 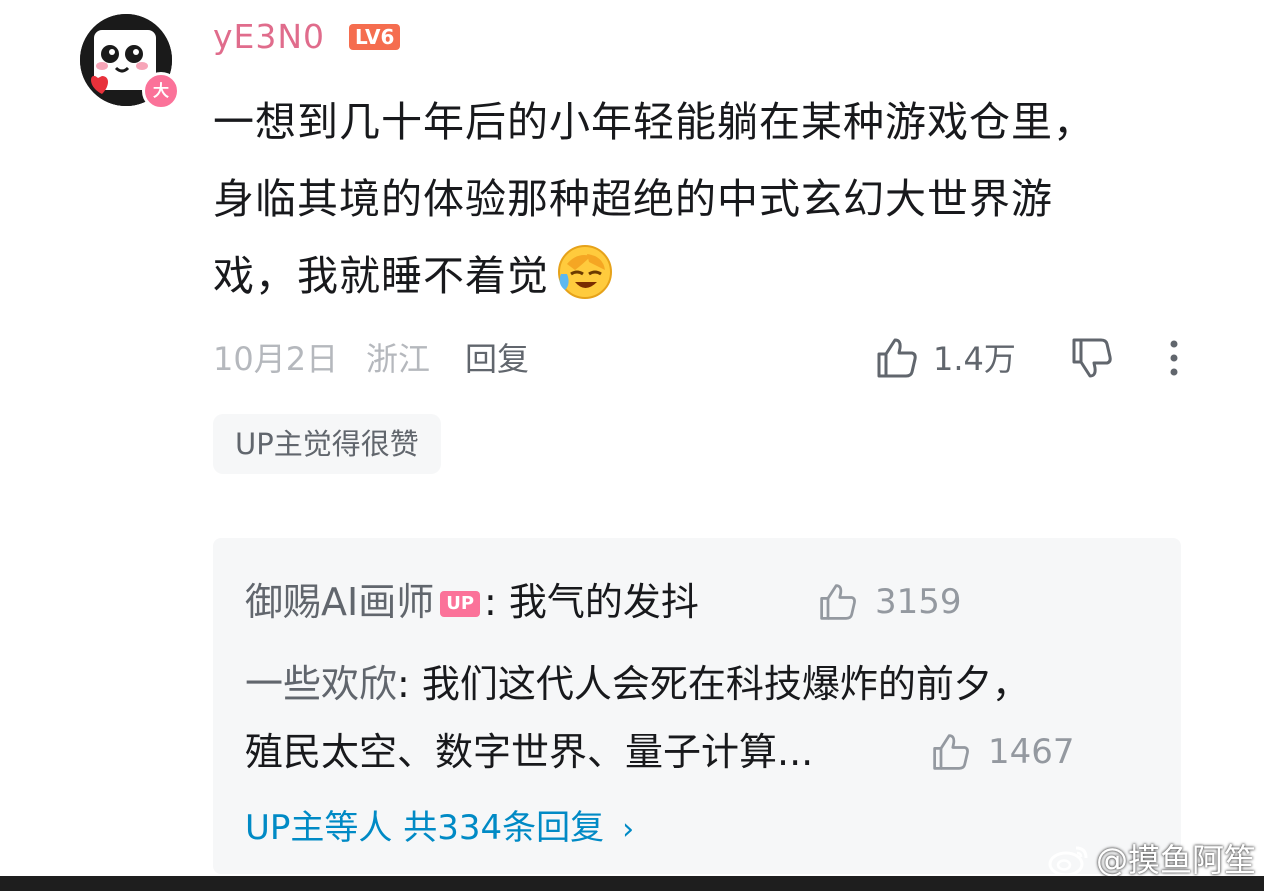 I want to click on more-replies-text: UP主等人 共334条回复, so click(x=425, y=828).